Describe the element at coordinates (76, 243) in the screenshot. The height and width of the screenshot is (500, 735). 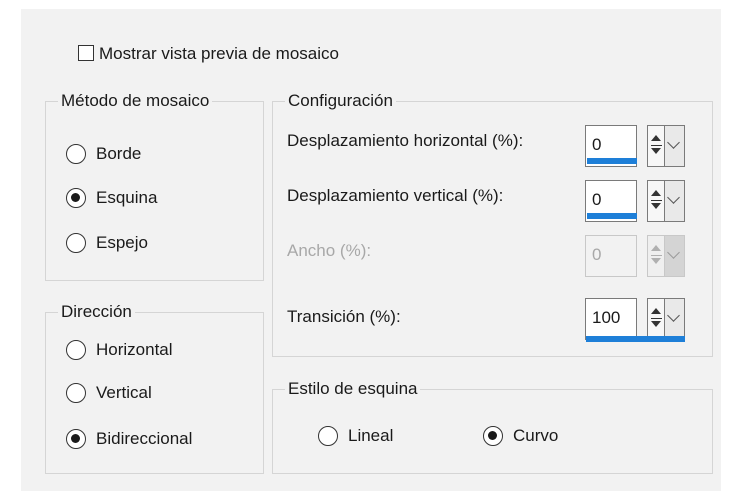
I see `radio-espejo` at that location.